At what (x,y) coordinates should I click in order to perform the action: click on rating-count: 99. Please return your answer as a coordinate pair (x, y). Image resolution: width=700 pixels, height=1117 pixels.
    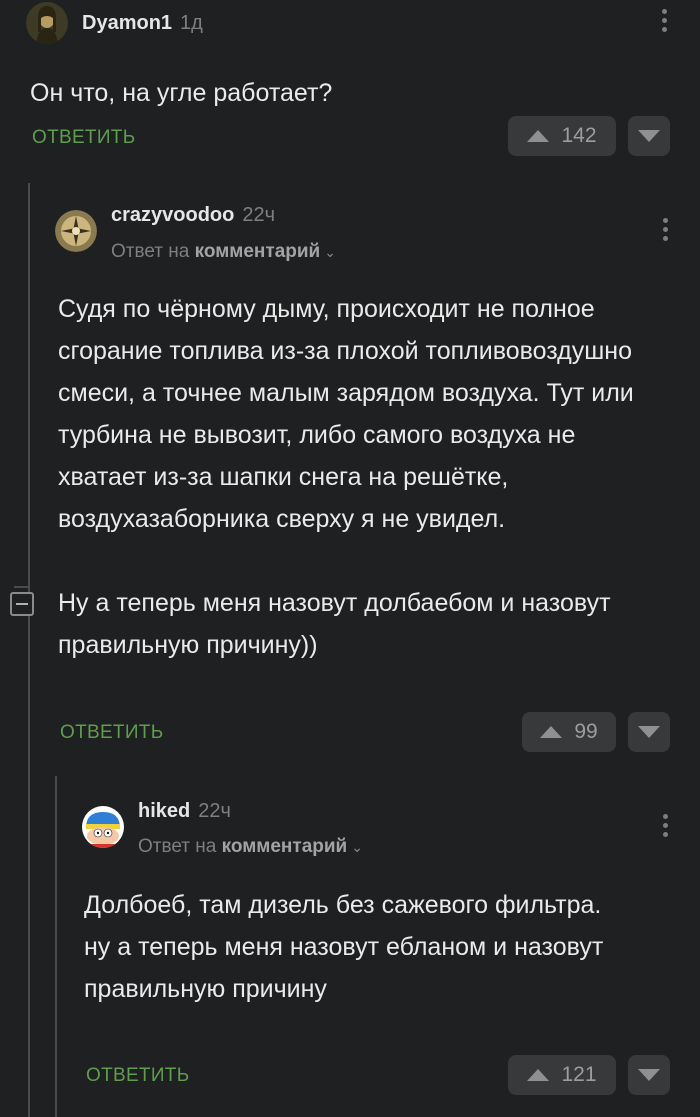
    Looking at the image, I should click on (586, 731).